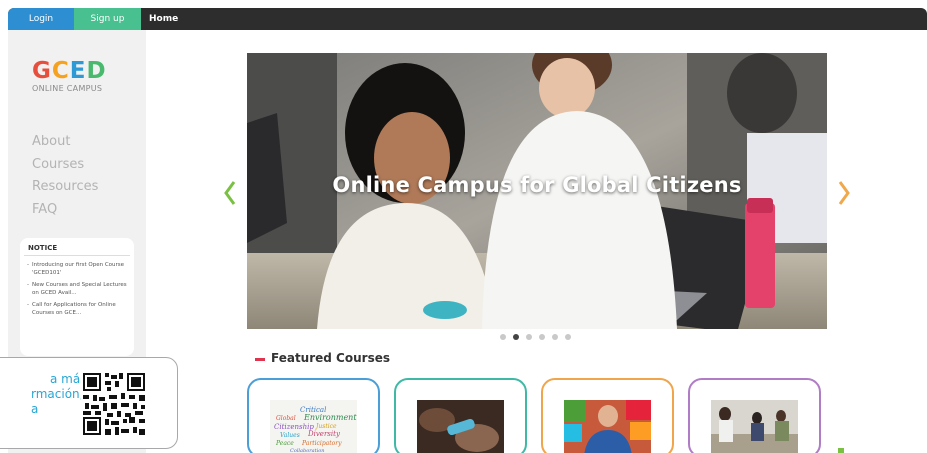 This screenshot has width=927, height=453. I want to click on signup-button: Sign up, so click(107, 19).